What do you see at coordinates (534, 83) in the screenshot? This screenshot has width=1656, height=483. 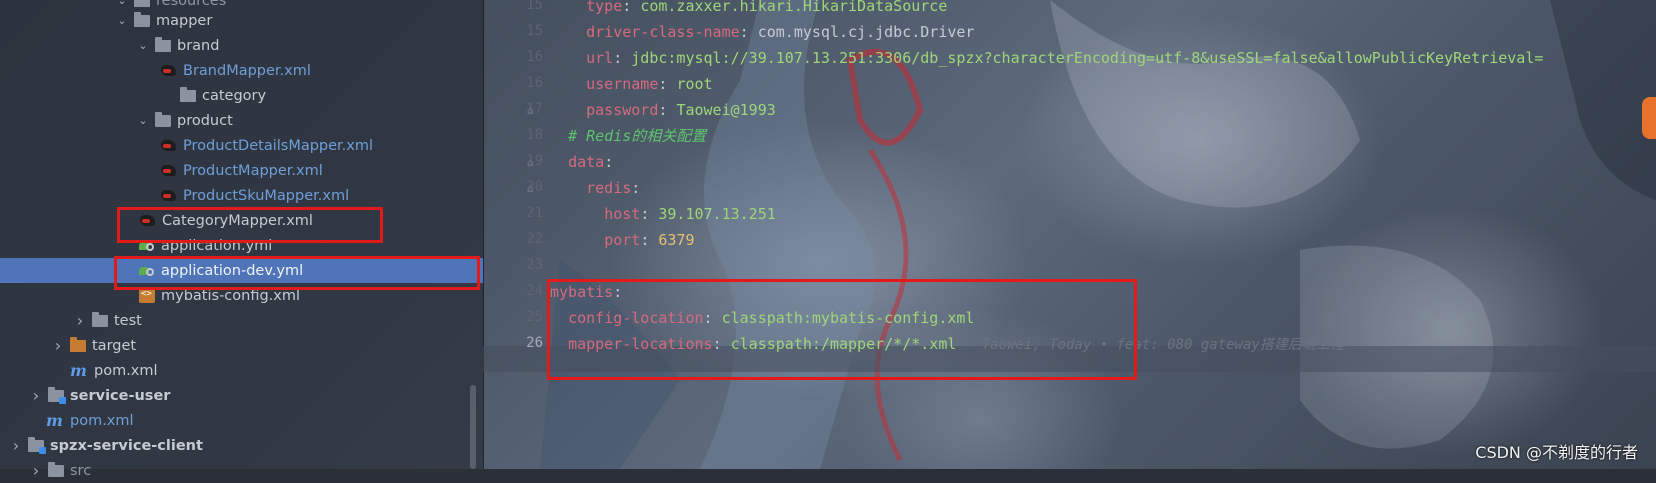 I see `line-number: 16` at bounding box center [534, 83].